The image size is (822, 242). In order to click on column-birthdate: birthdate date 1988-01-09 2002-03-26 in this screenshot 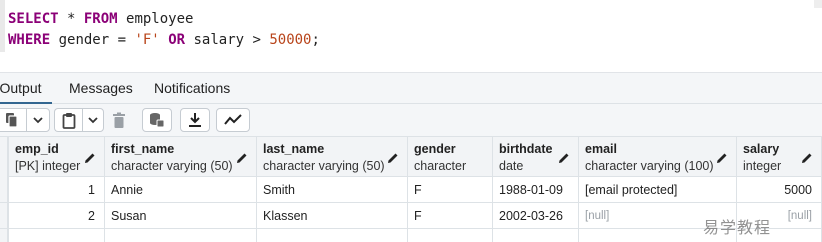, I will do `click(535, 189)`.